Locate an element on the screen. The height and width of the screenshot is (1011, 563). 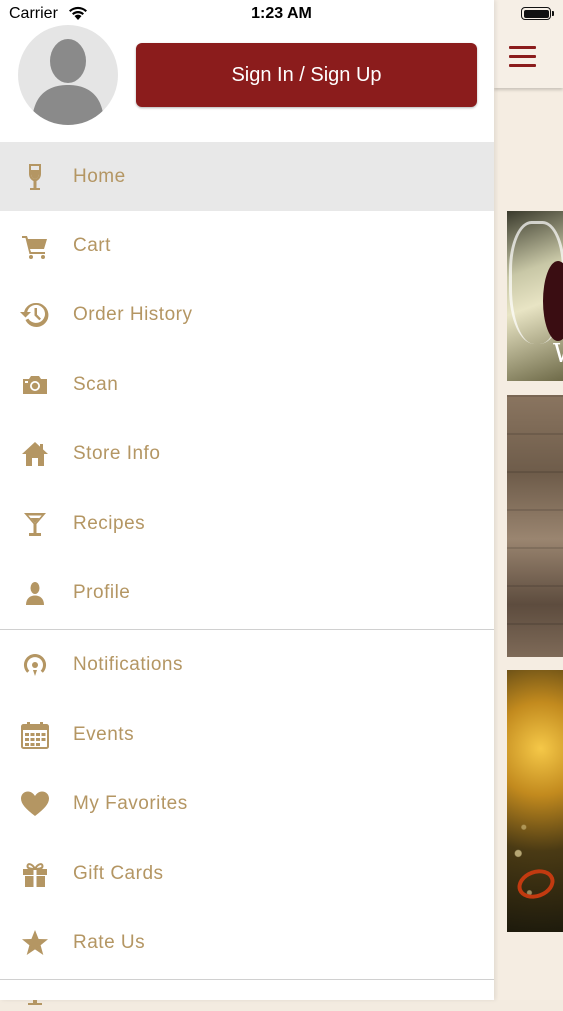
menu-item-scan: Scan is located at coordinates (247, 384).